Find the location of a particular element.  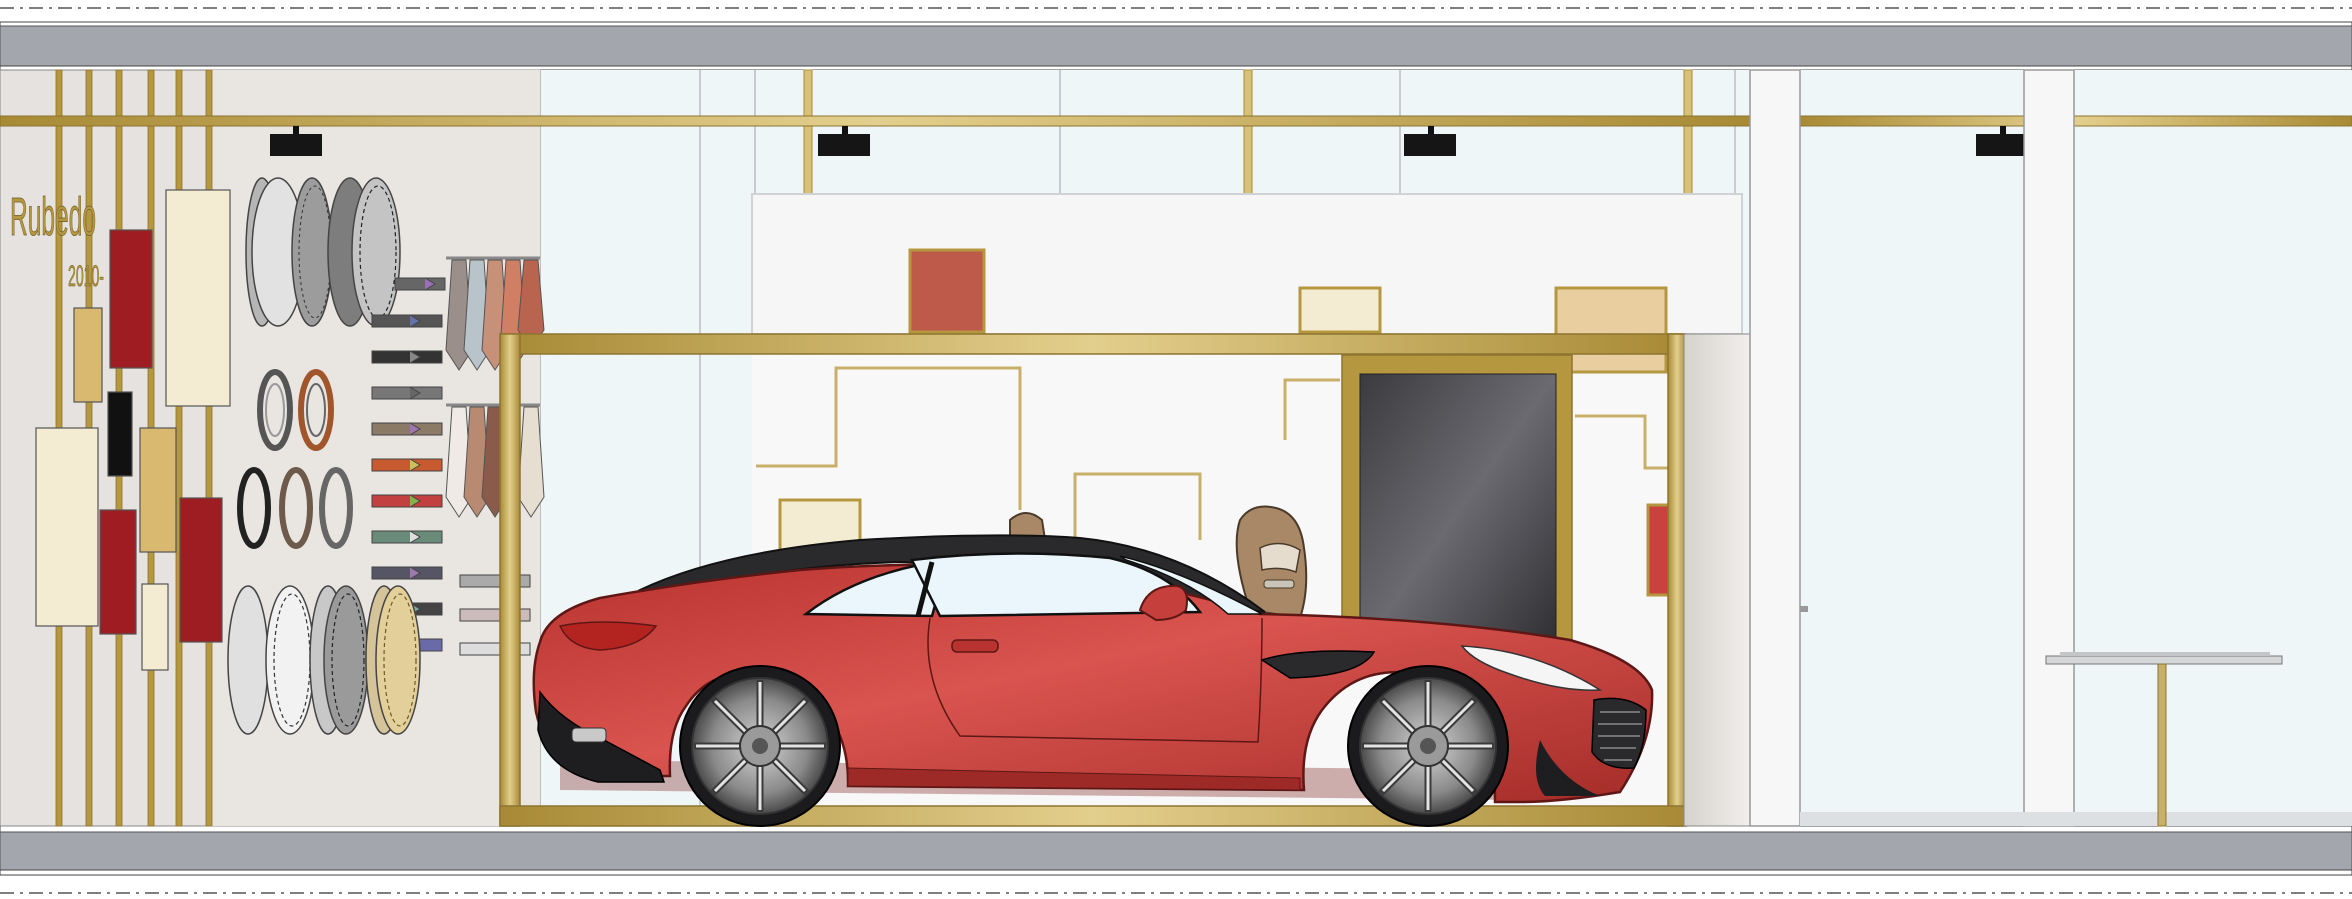

floor-line is located at coordinates (2076, 819).